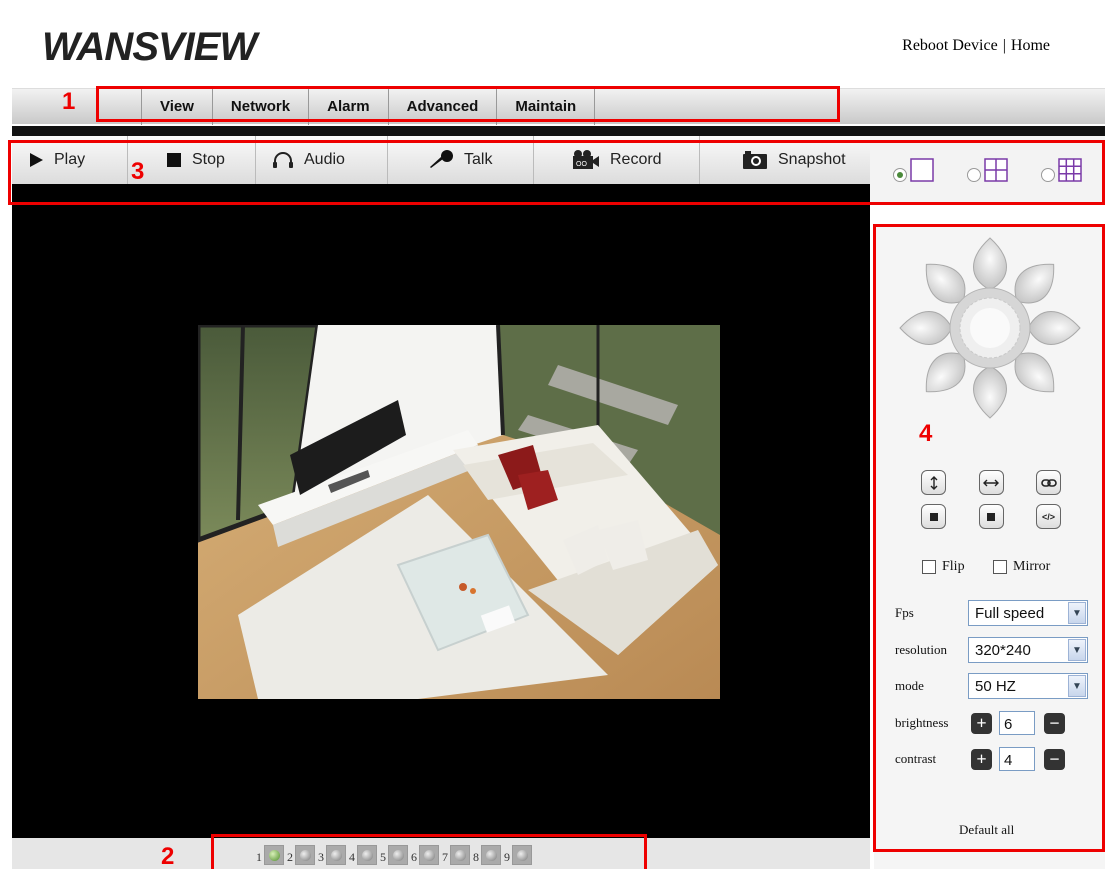  What do you see at coordinates (1003, 650) in the screenshot?
I see `resolution-value: 320*240` at bounding box center [1003, 650].